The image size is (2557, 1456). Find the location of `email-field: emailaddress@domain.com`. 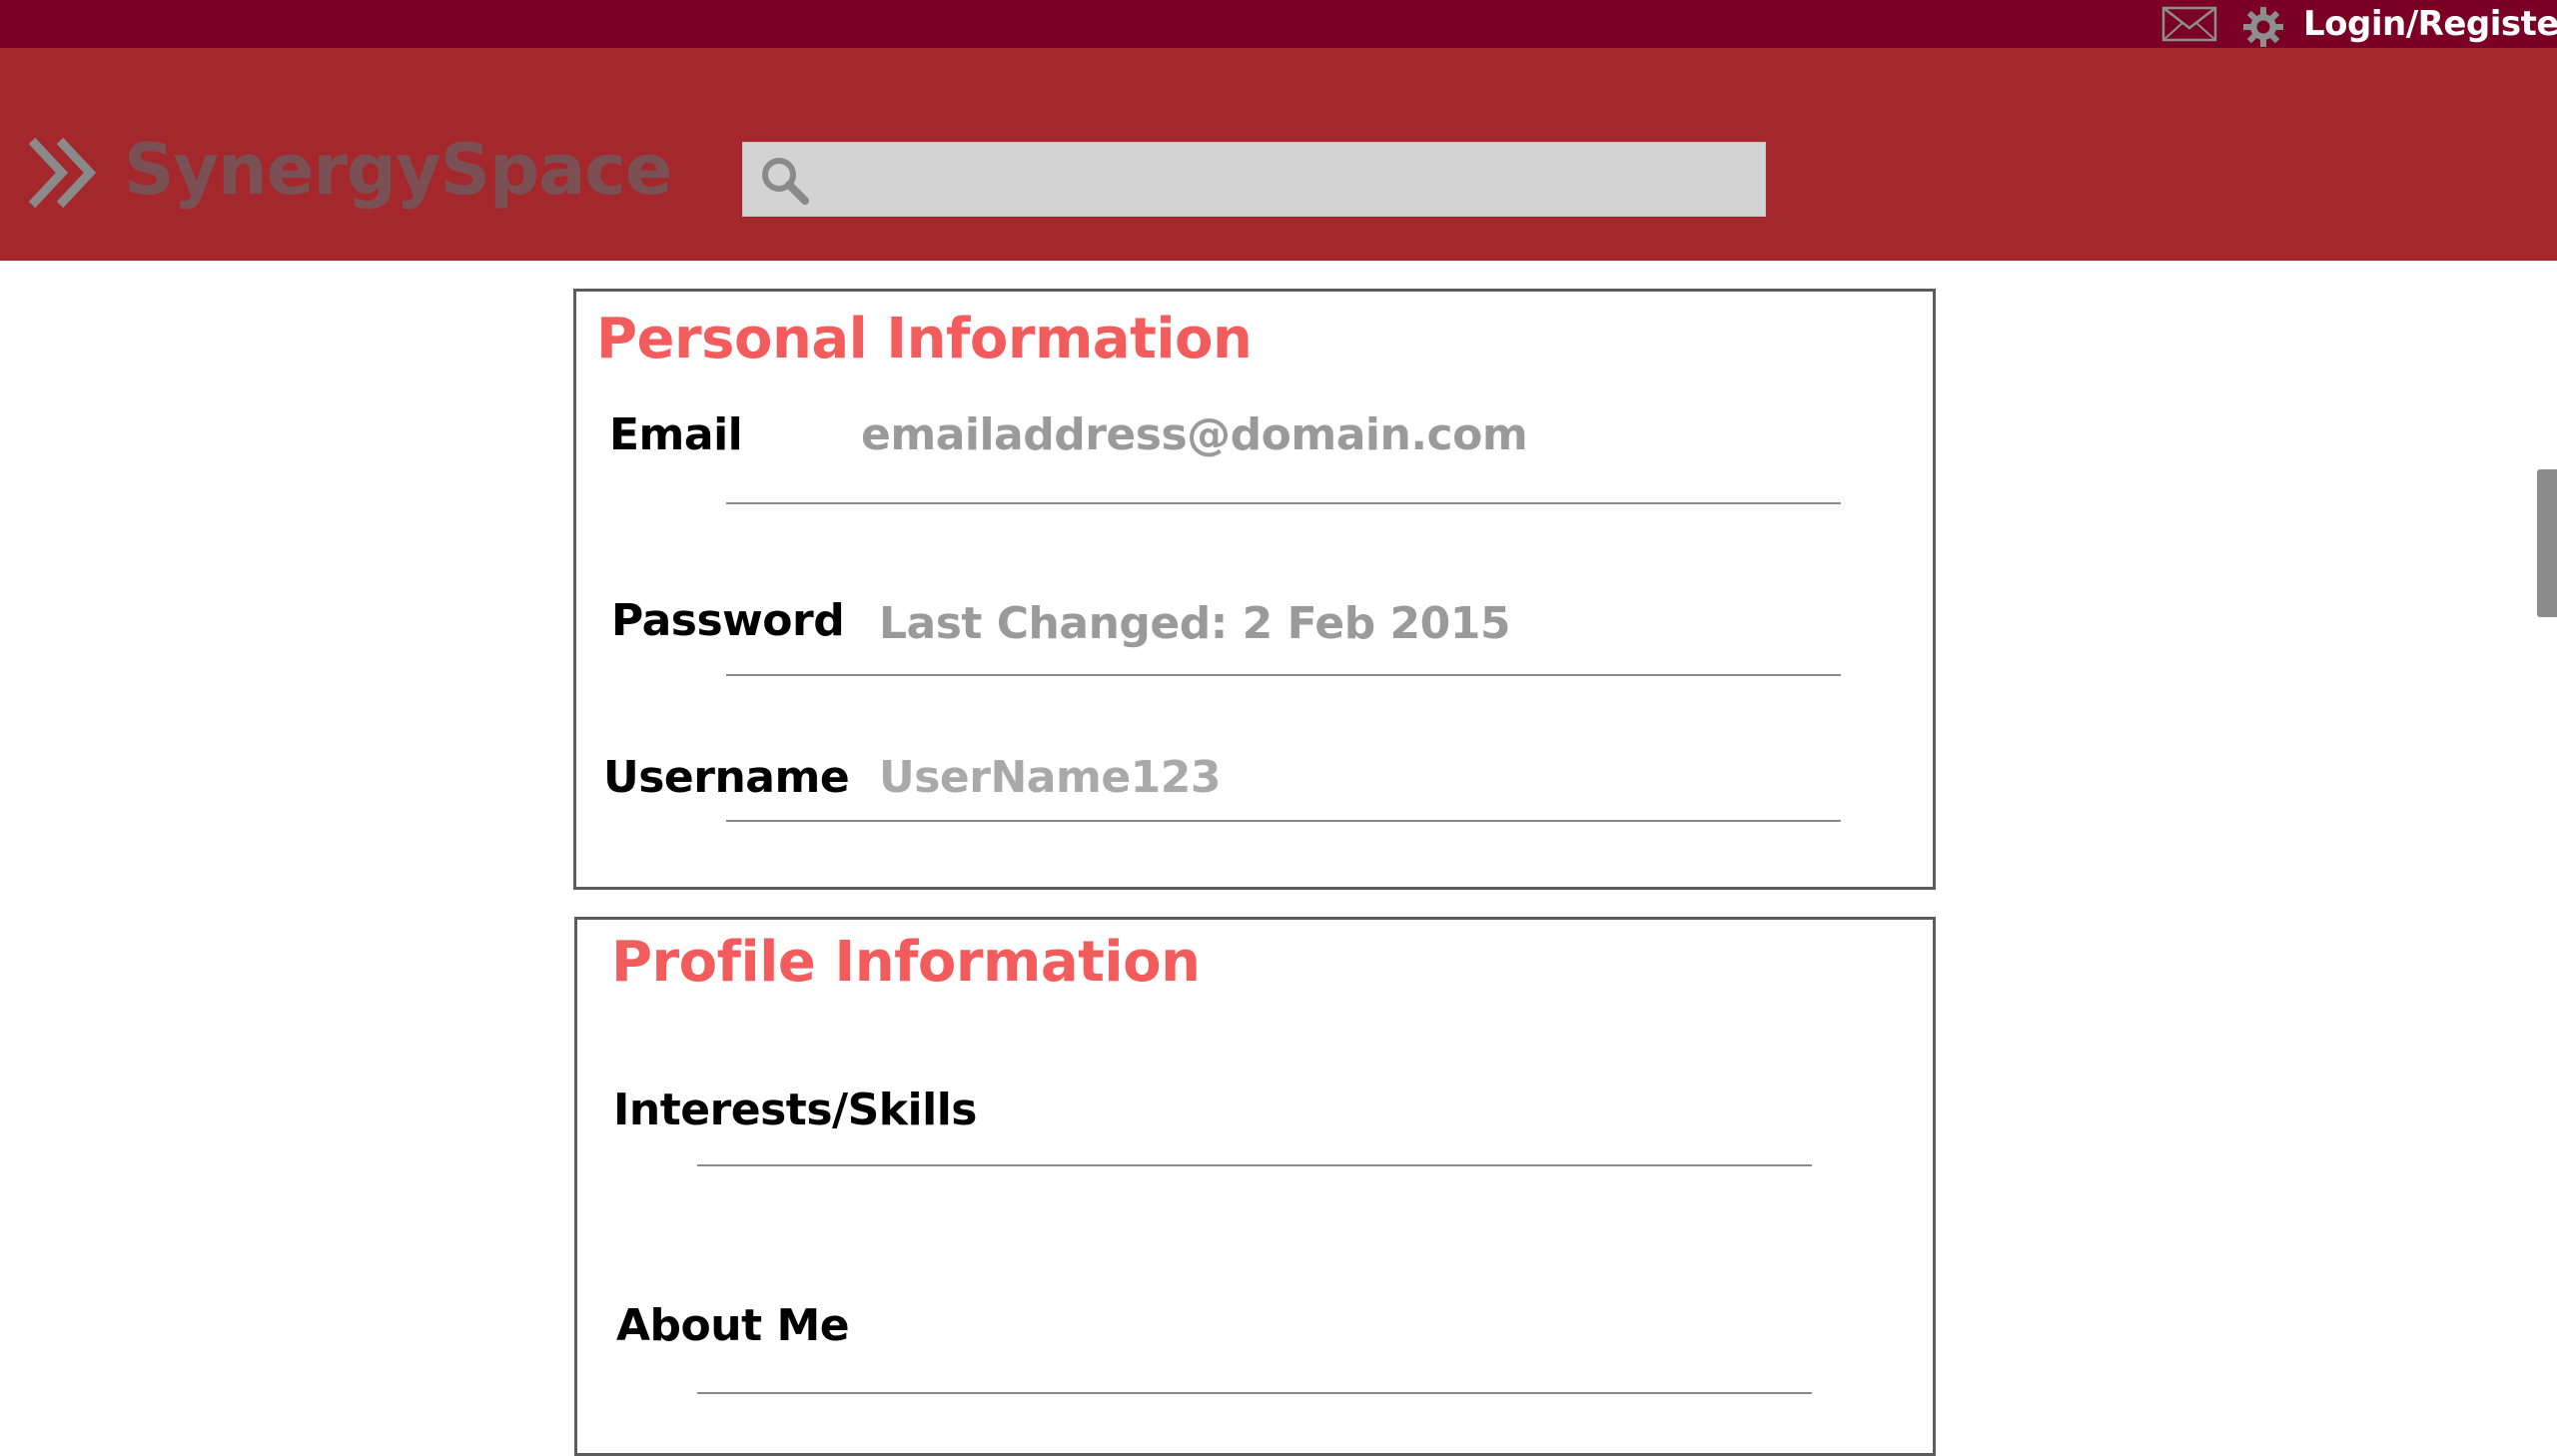

email-field: emailaddress@domain.com is located at coordinates (1194, 435).